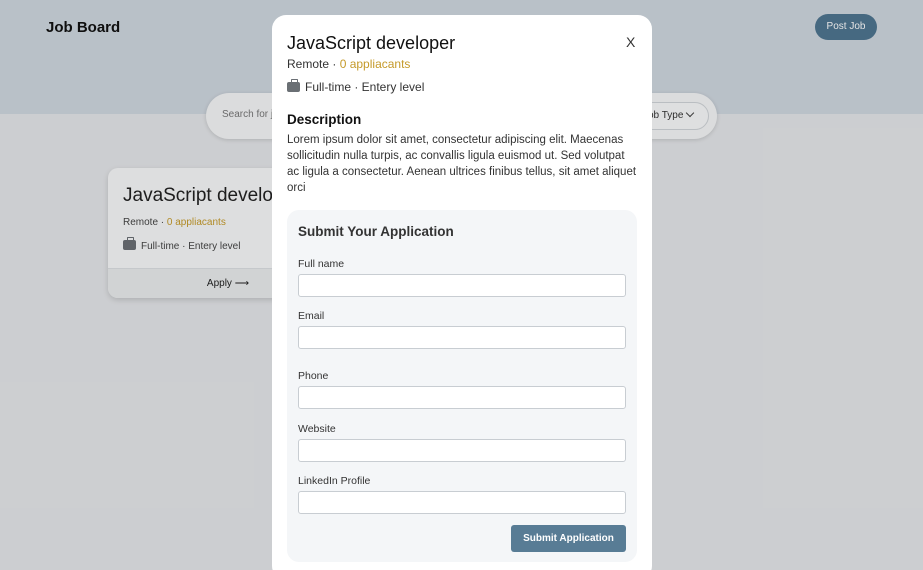 The width and height of the screenshot is (923, 570). Describe the element at coordinates (375, 64) in the screenshot. I see `modal-applicants: 0 appliacants` at that location.